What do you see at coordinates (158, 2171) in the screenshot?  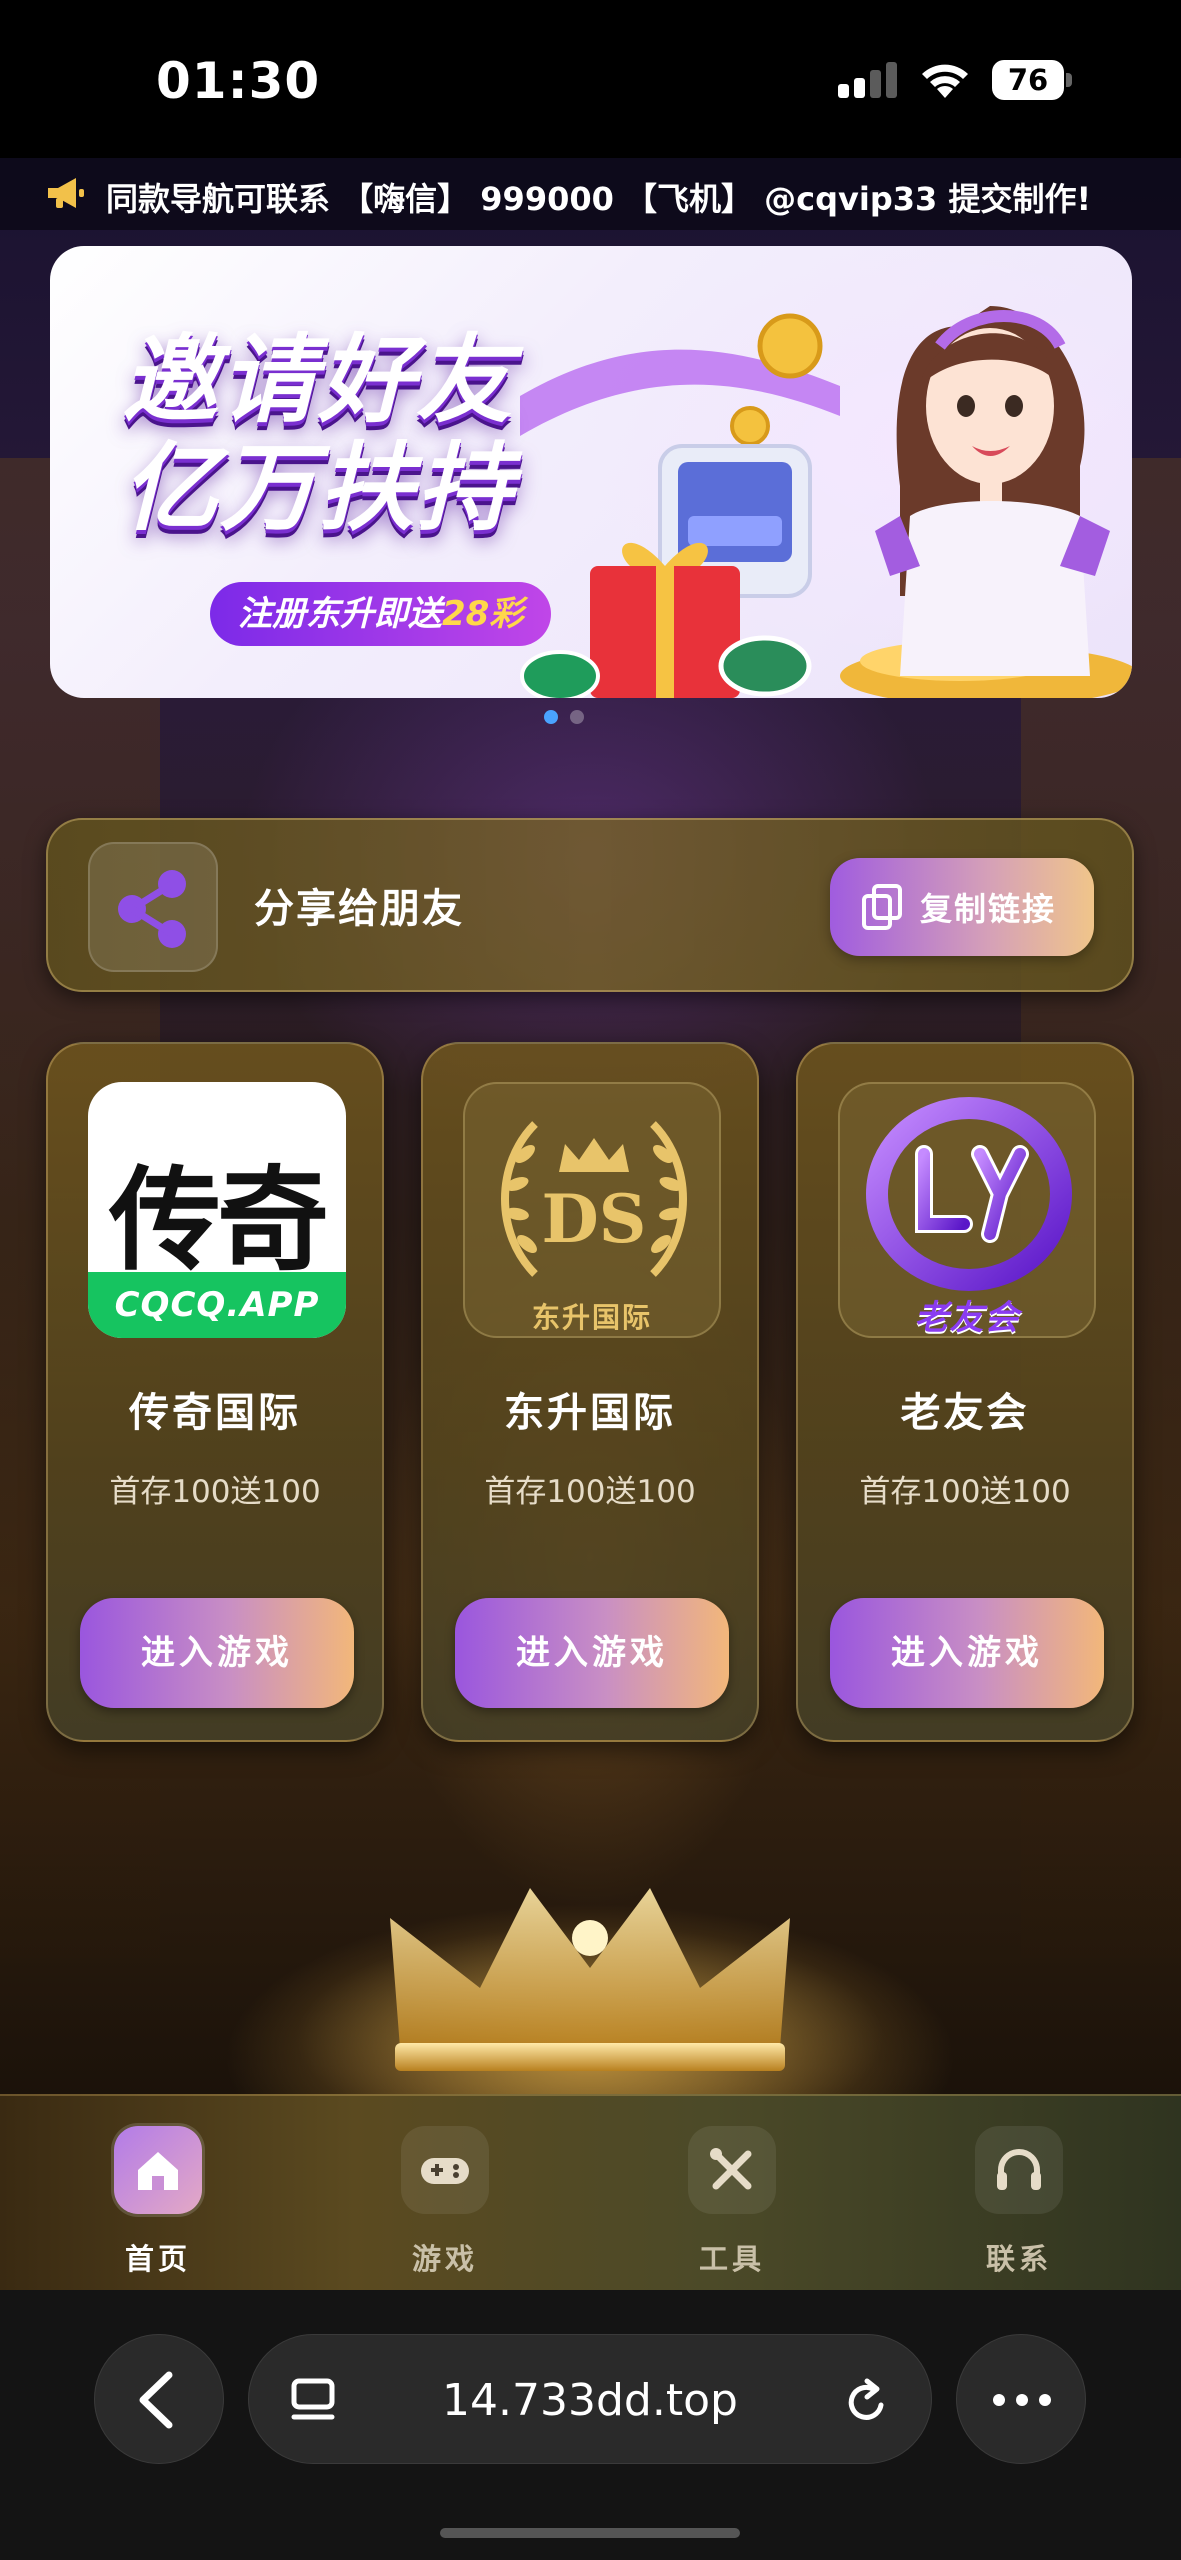 I see `home-icon` at bounding box center [158, 2171].